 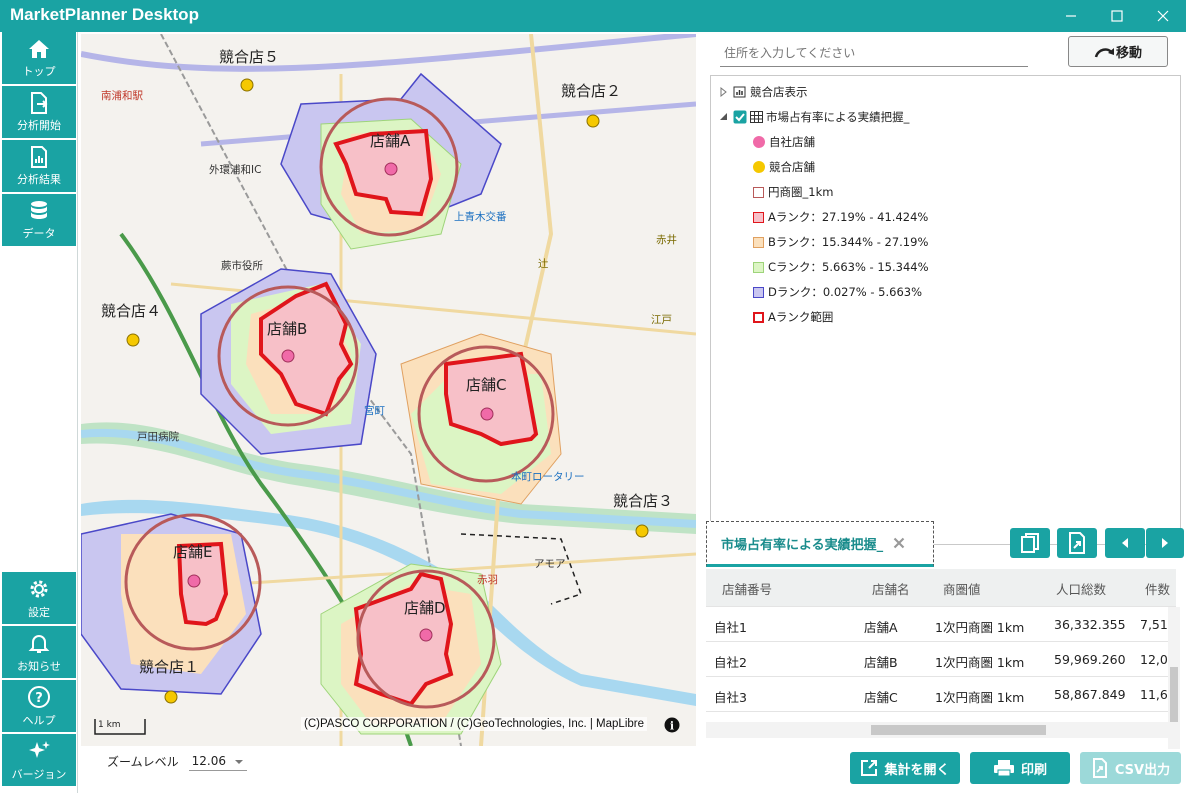 What do you see at coordinates (39, 166) in the screenshot?
I see `nav-analysis-result: 分析結果` at bounding box center [39, 166].